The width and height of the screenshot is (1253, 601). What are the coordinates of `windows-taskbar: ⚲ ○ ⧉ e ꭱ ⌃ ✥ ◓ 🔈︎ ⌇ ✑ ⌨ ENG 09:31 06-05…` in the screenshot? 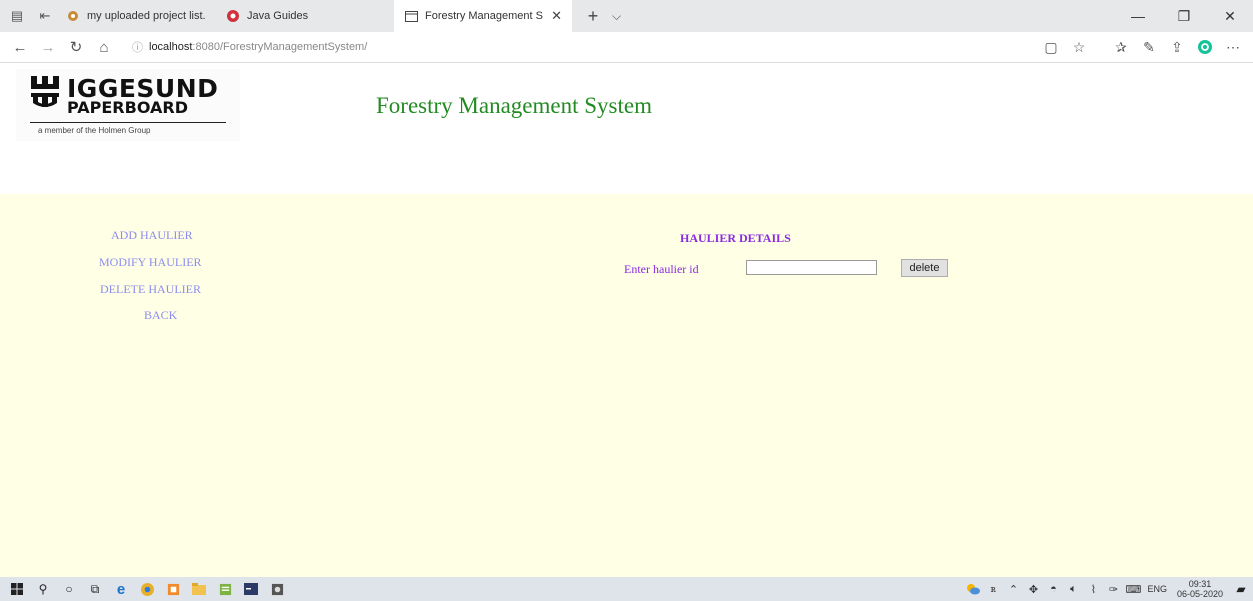 It's located at (626, 589).